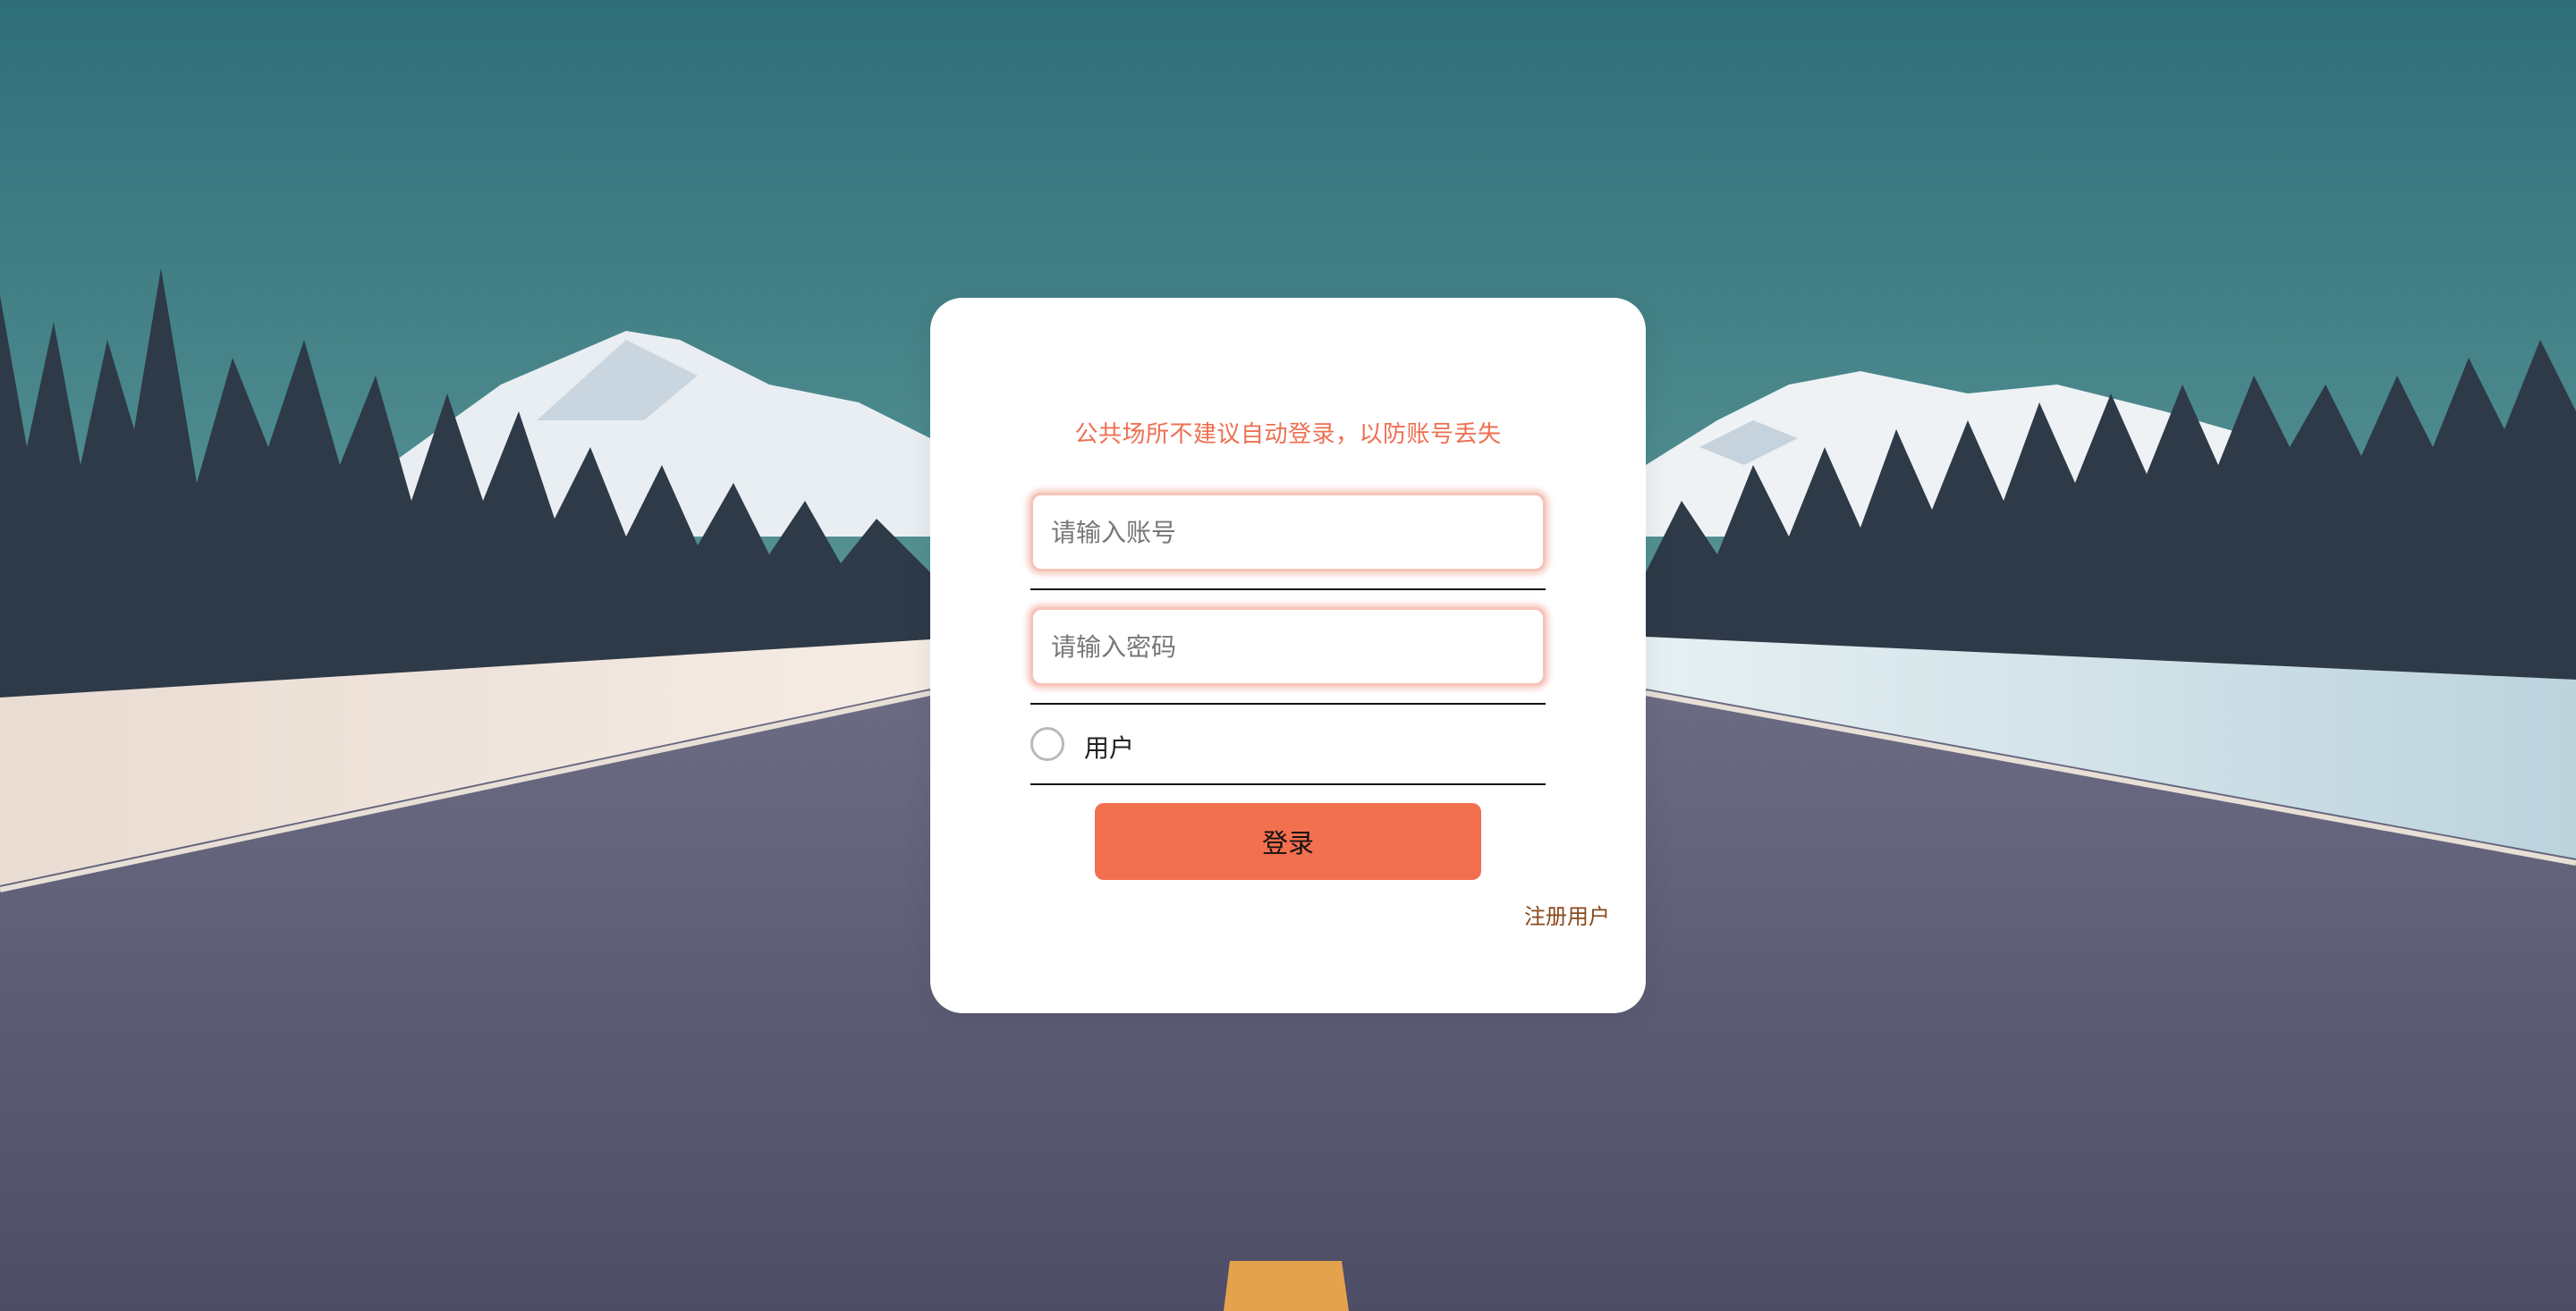  I want to click on account-field-group, so click(1288, 541).